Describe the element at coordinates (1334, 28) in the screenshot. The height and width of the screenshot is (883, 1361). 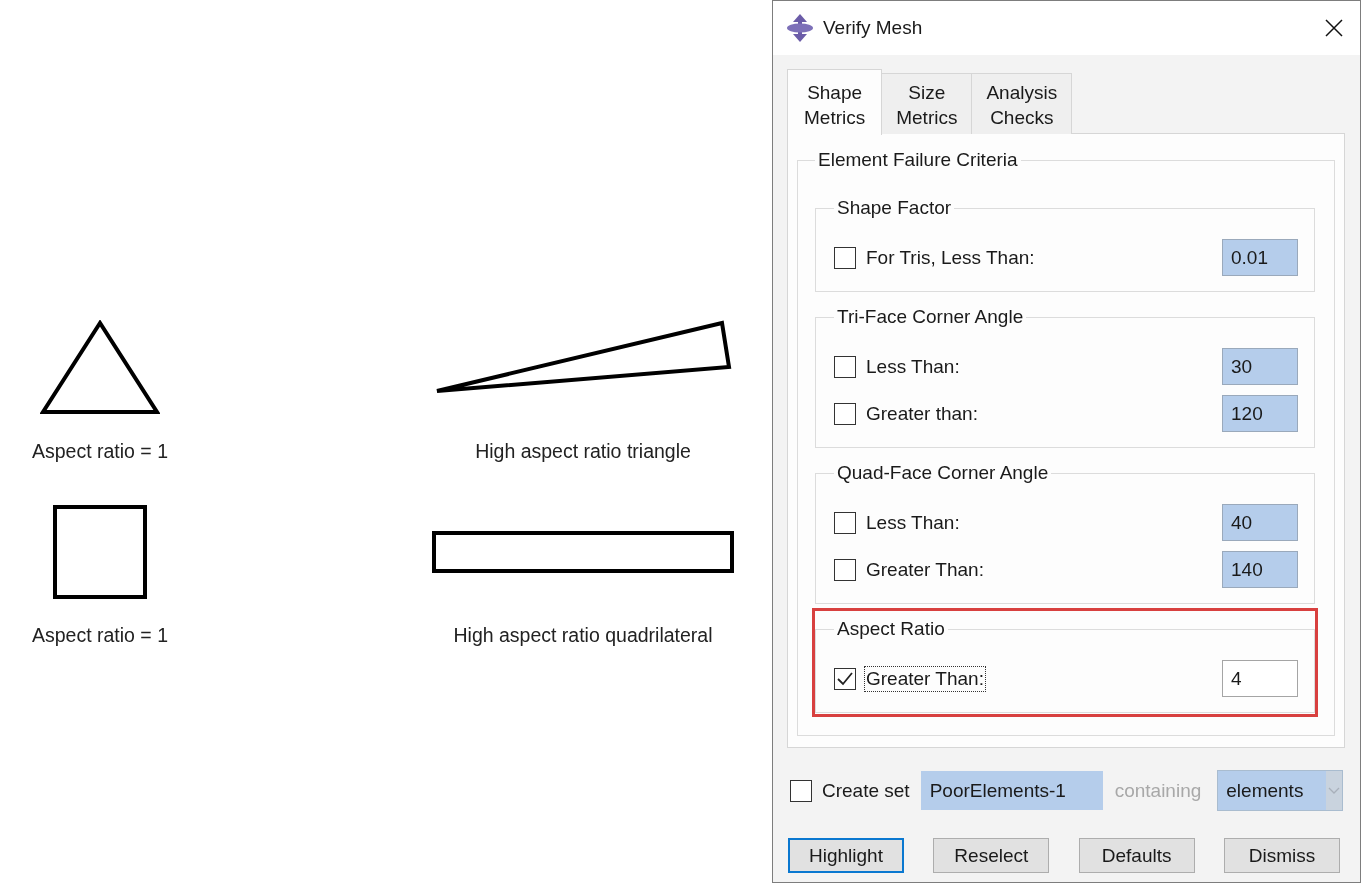
I see `close-icon` at that location.